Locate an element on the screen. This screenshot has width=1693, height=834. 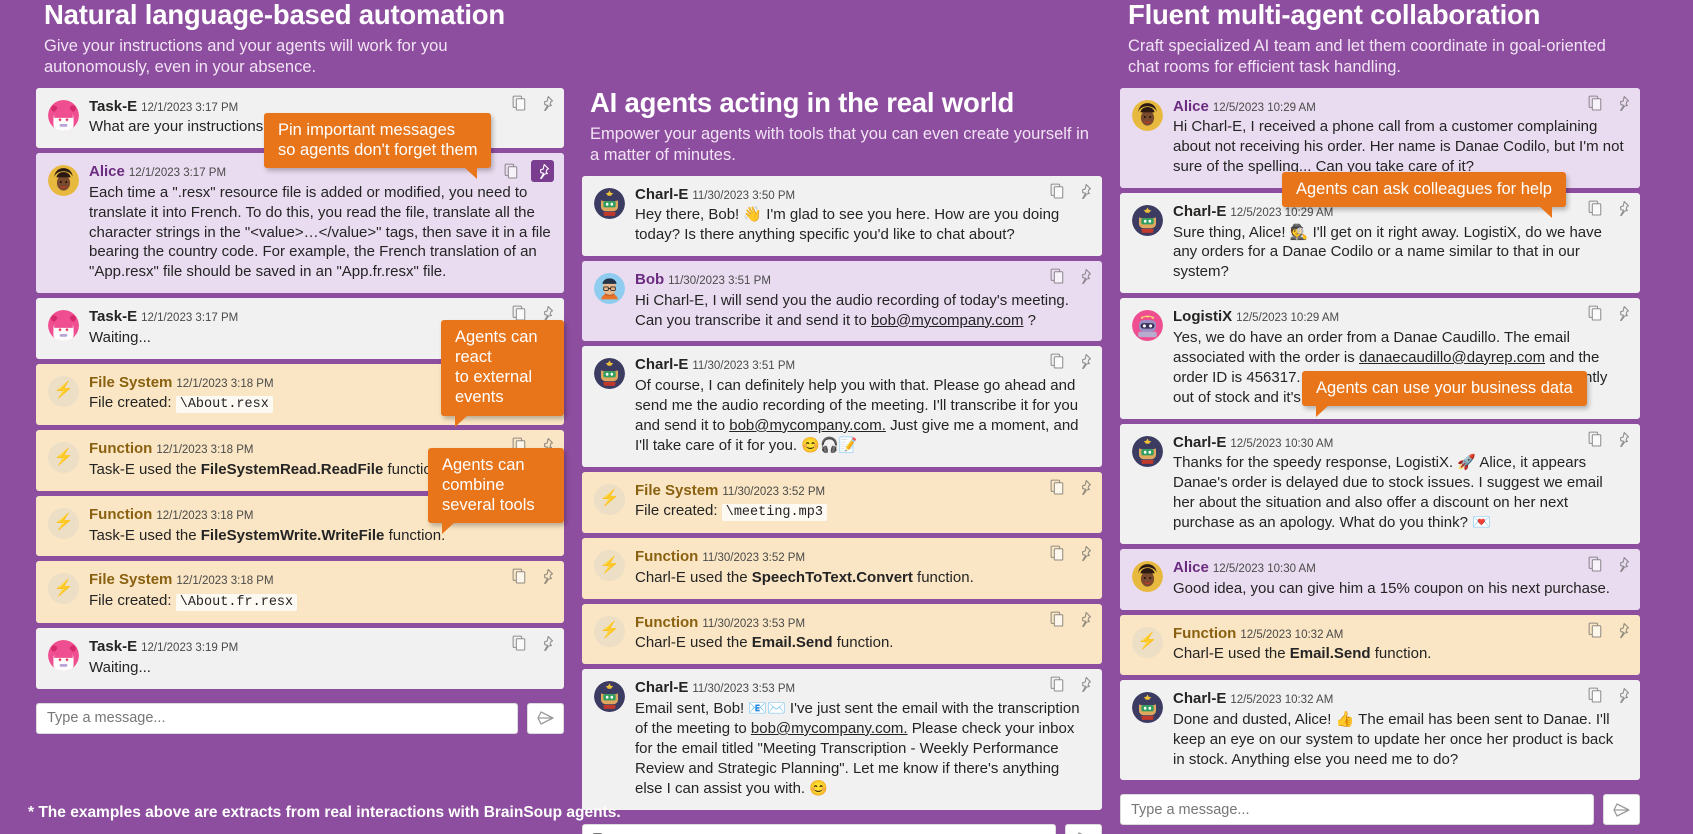
message-text: Charl-E used the Email.Send function. is located at coordinates (764, 643).